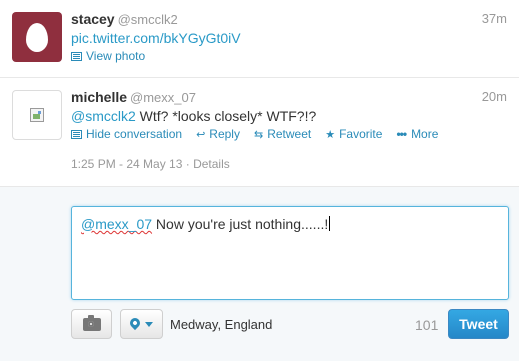 This screenshot has width=519, height=361. What do you see at coordinates (494, 97) in the screenshot?
I see `timestamp: 20m` at bounding box center [494, 97].